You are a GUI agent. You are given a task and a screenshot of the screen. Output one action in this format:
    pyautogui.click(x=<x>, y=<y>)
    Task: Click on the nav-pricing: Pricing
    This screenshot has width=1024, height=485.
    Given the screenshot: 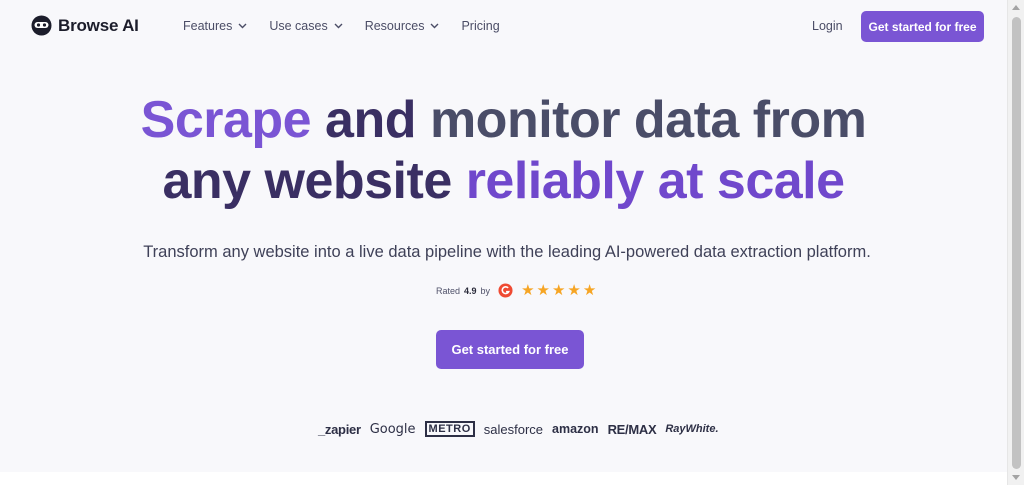 What is the action you would take?
    pyautogui.click(x=480, y=26)
    